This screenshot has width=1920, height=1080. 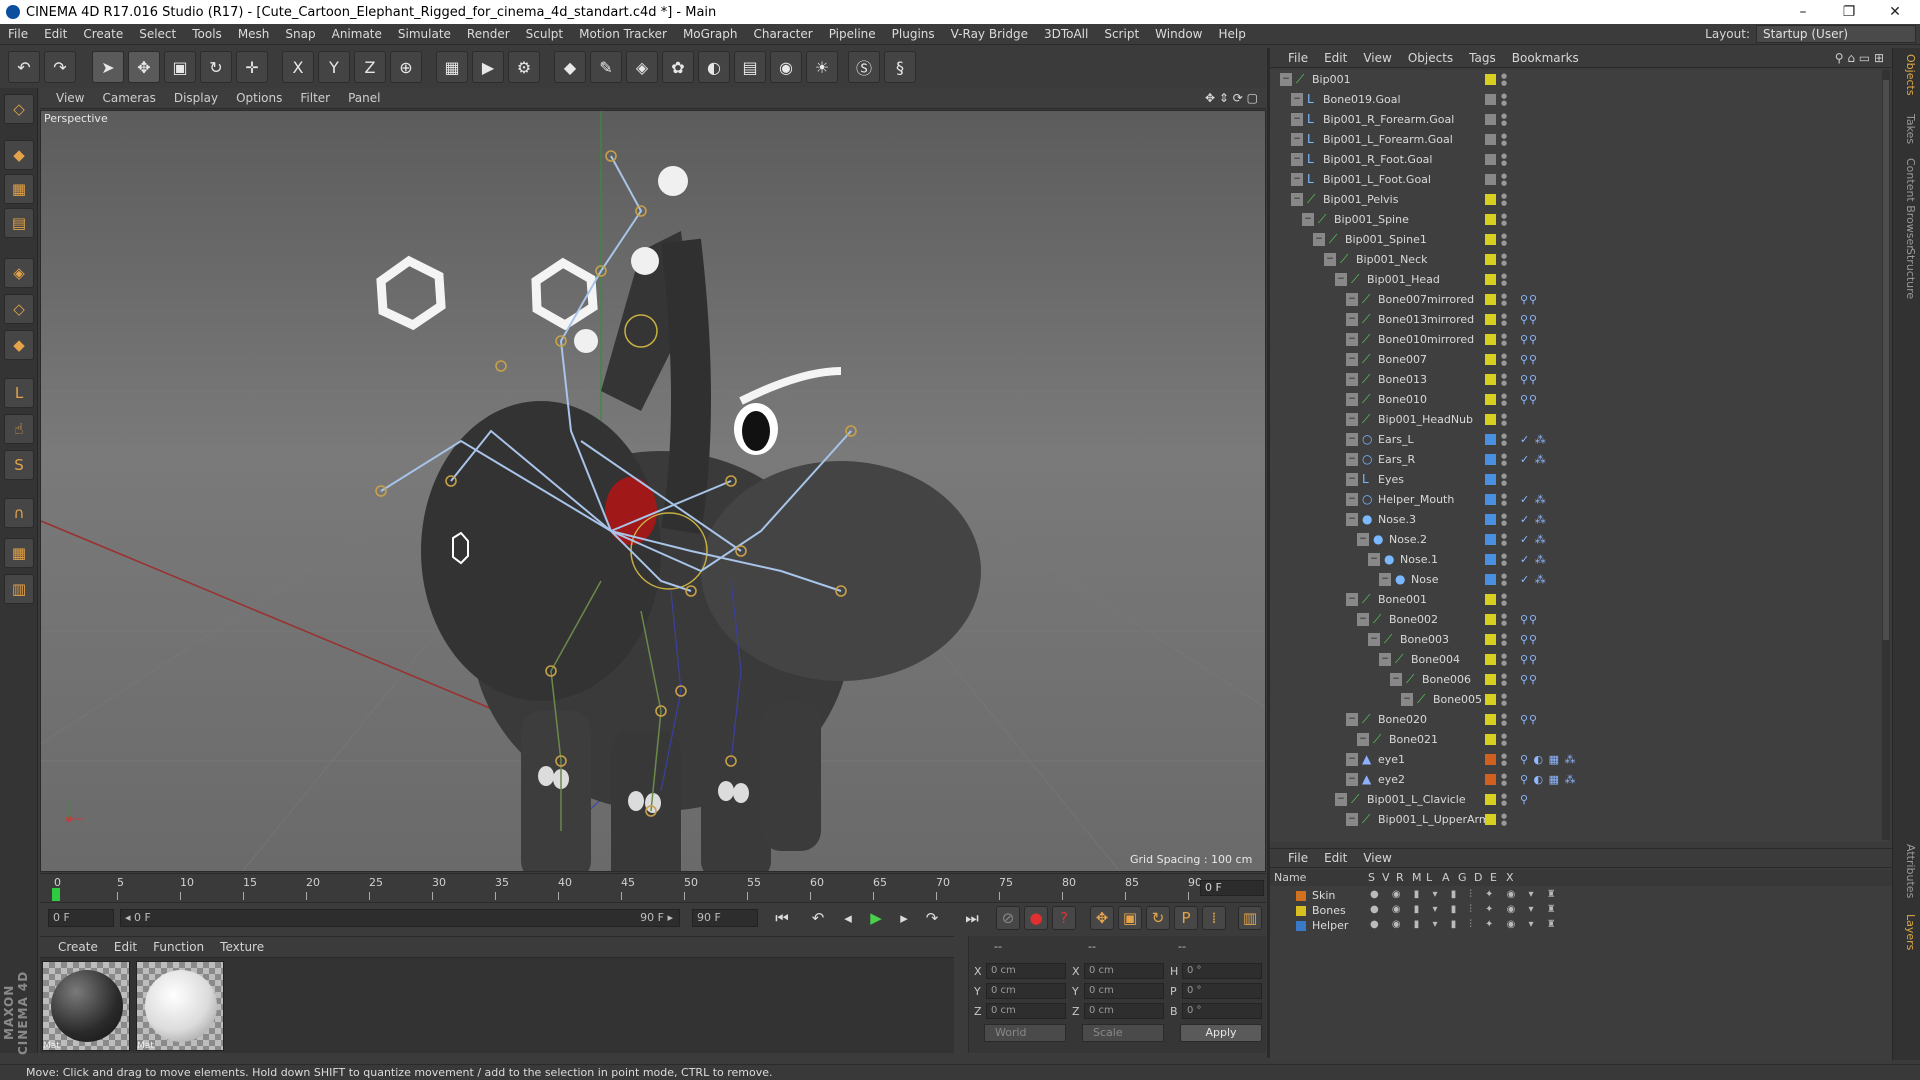 I want to click on object-name: Bone020, so click(x=1402, y=719).